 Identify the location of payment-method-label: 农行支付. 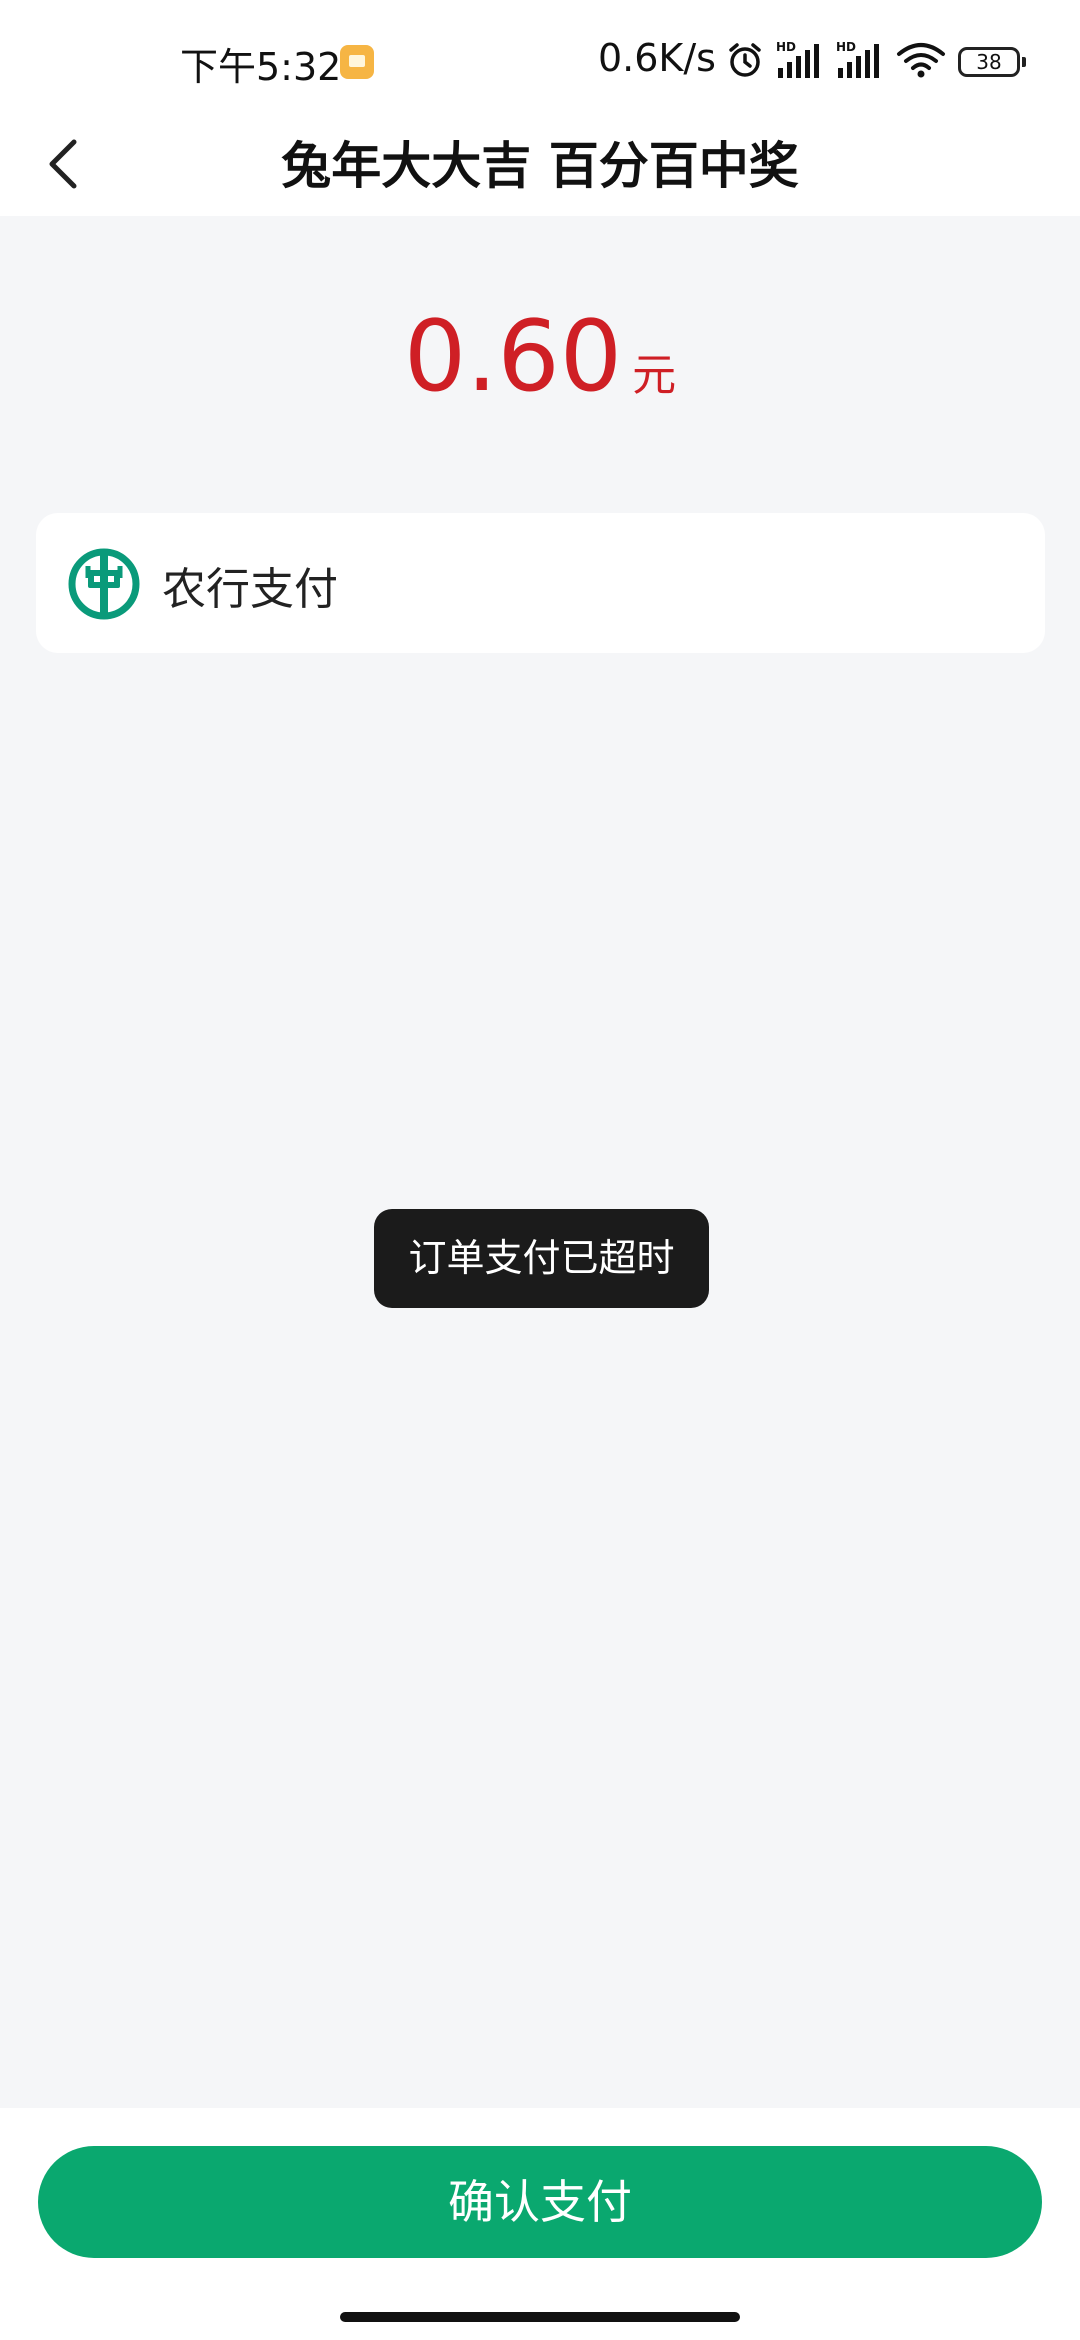
(250, 589).